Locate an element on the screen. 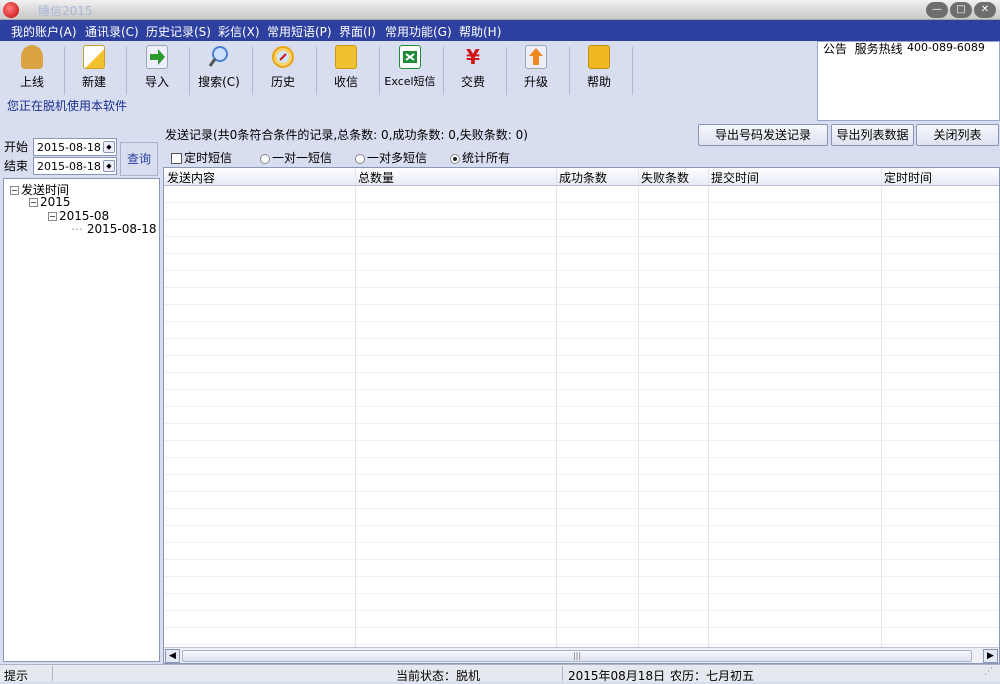  person-icon is located at coordinates (32, 57).